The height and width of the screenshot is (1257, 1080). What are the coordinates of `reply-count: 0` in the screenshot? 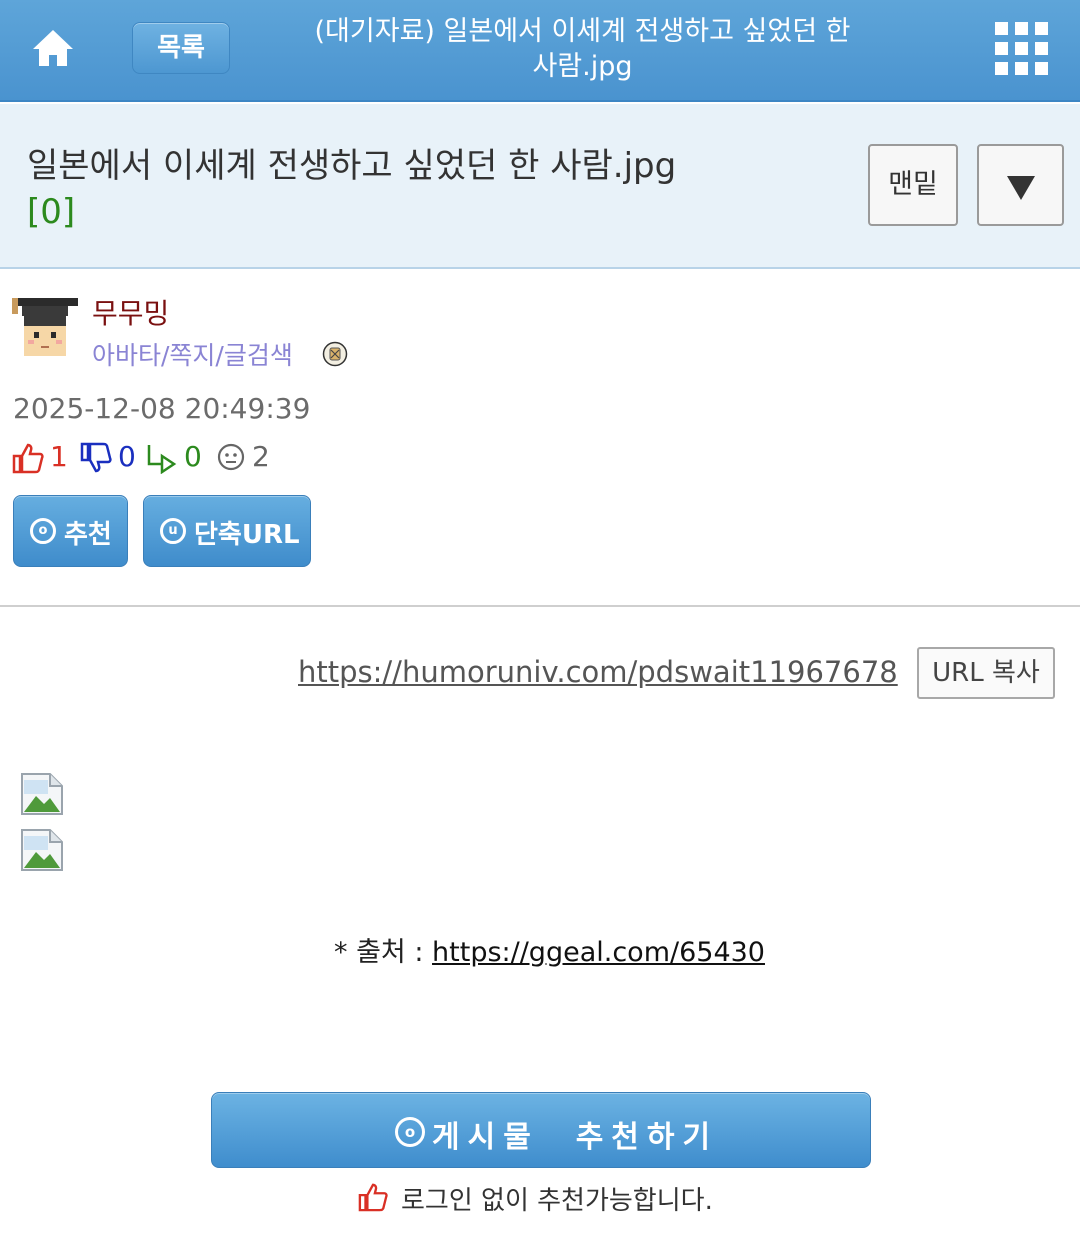 It's located at (193, 456).